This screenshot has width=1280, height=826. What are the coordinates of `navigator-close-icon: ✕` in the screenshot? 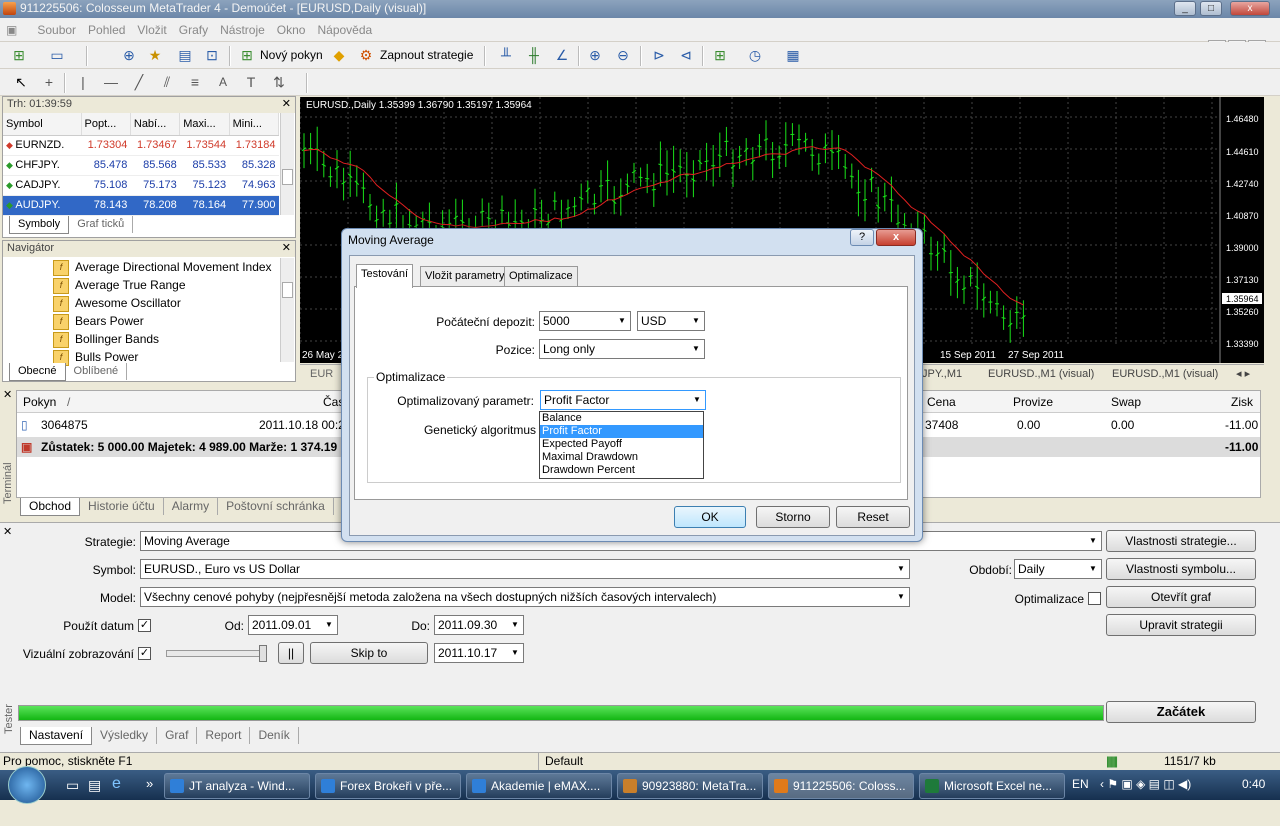 It's located at (286, 247).